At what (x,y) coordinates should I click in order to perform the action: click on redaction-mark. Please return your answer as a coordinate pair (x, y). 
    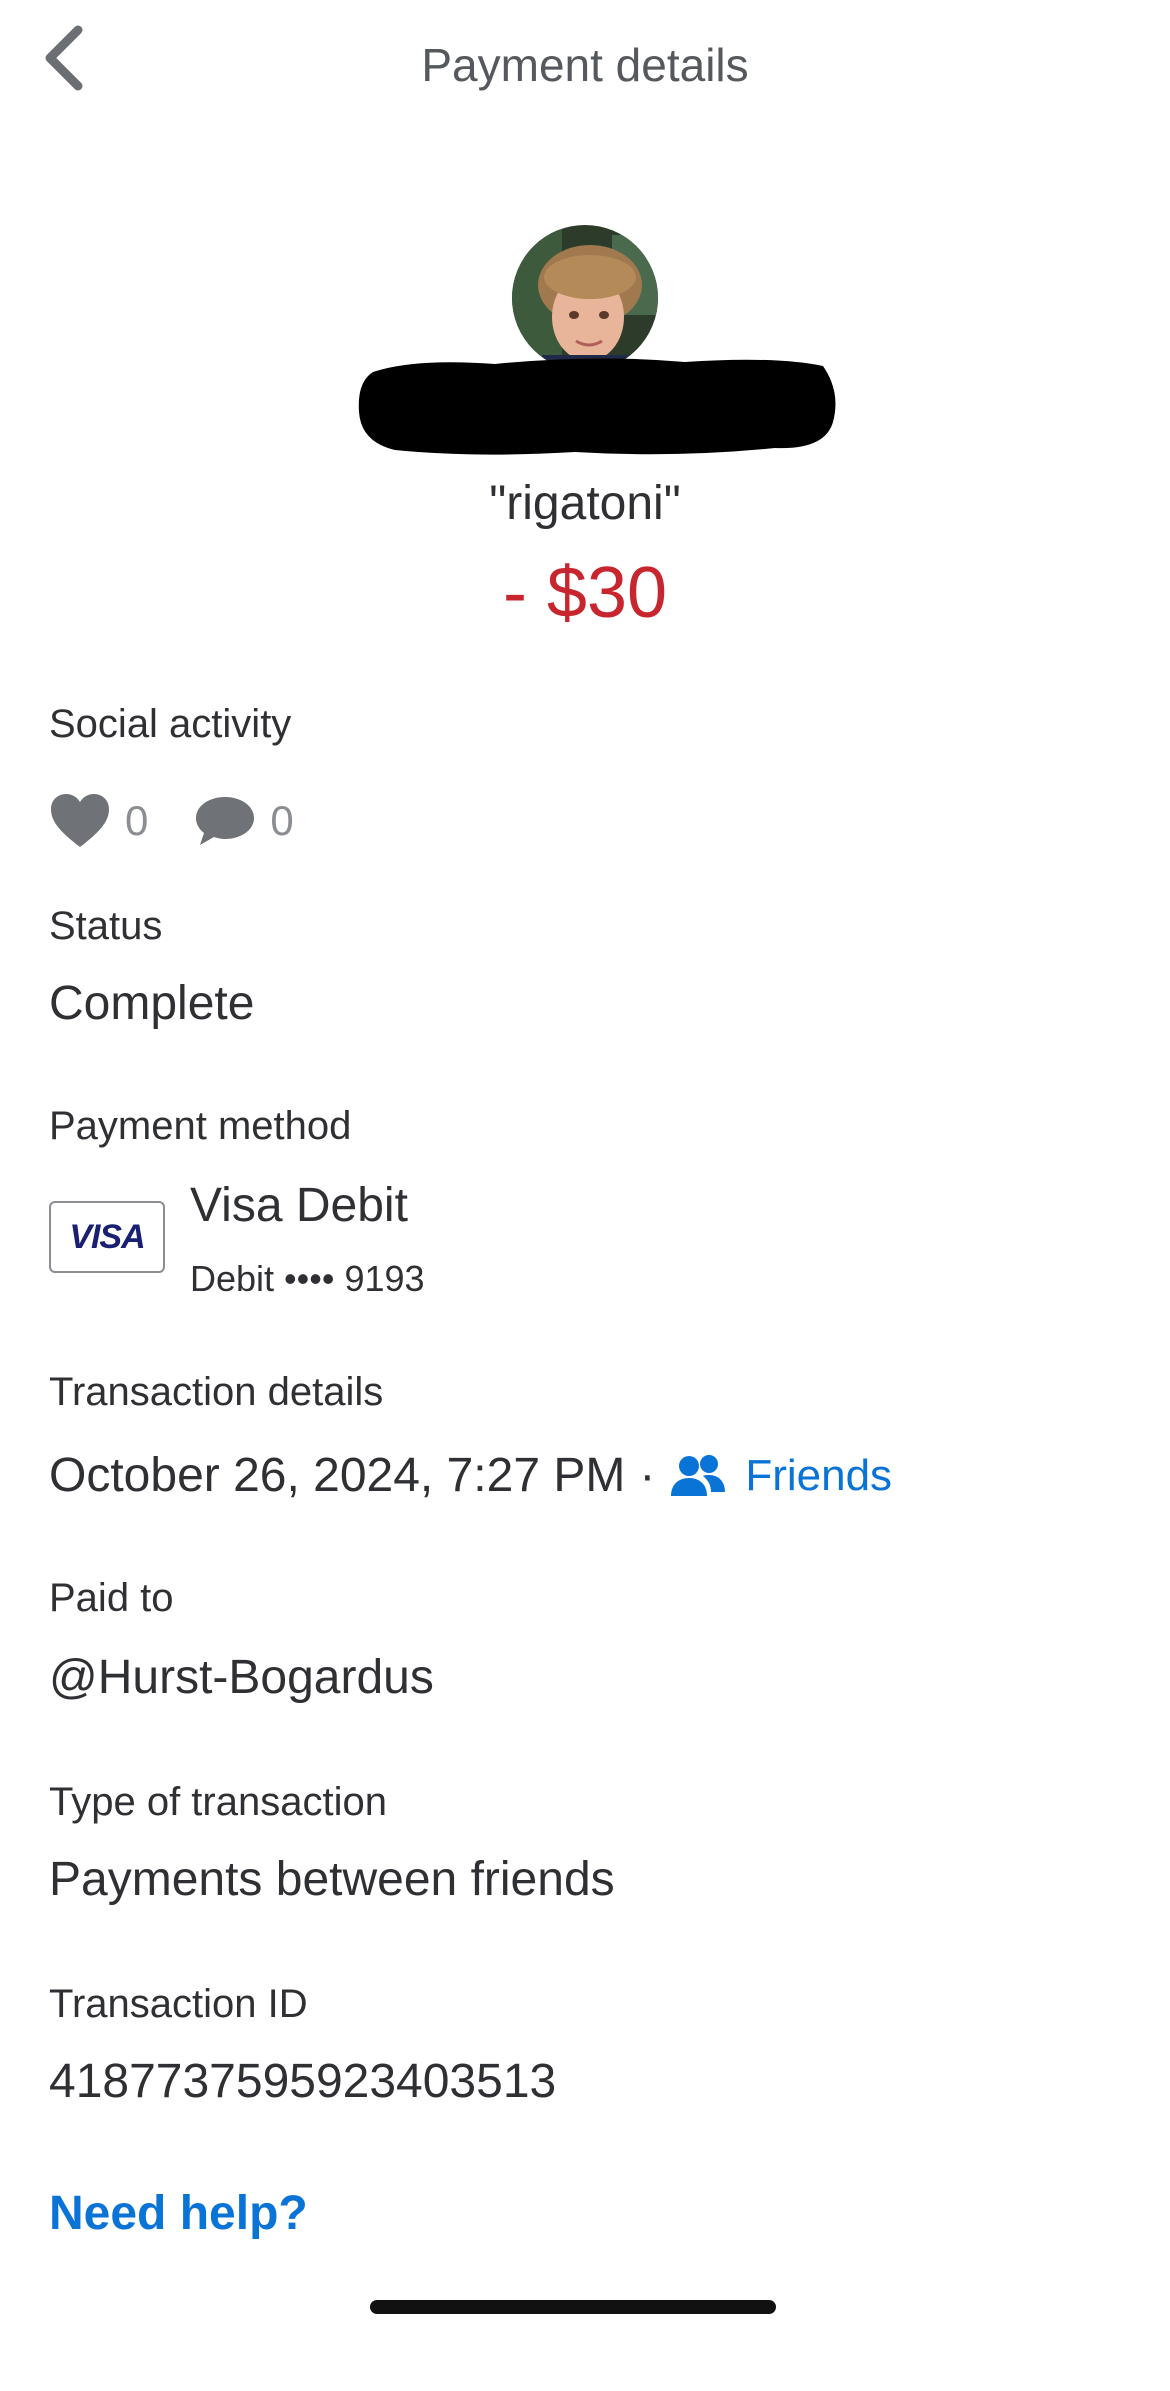
    Looking at the image, I should click on (598, 407).